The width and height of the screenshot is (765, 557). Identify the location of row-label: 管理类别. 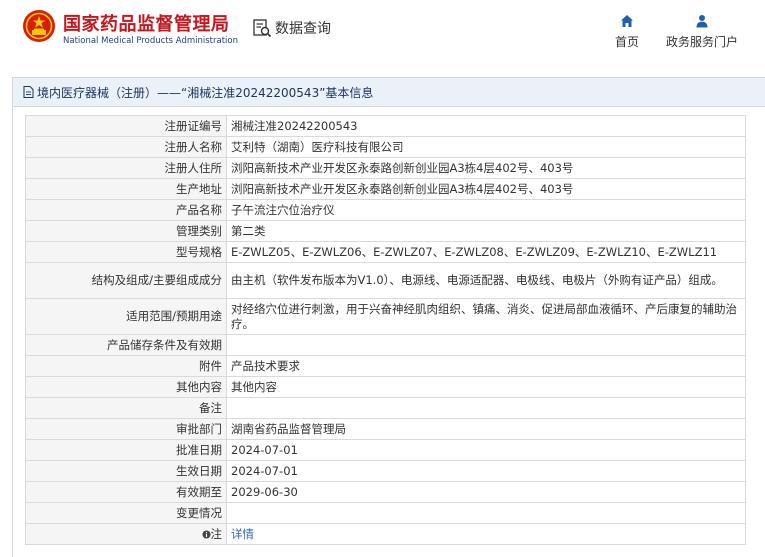
(126, 231).